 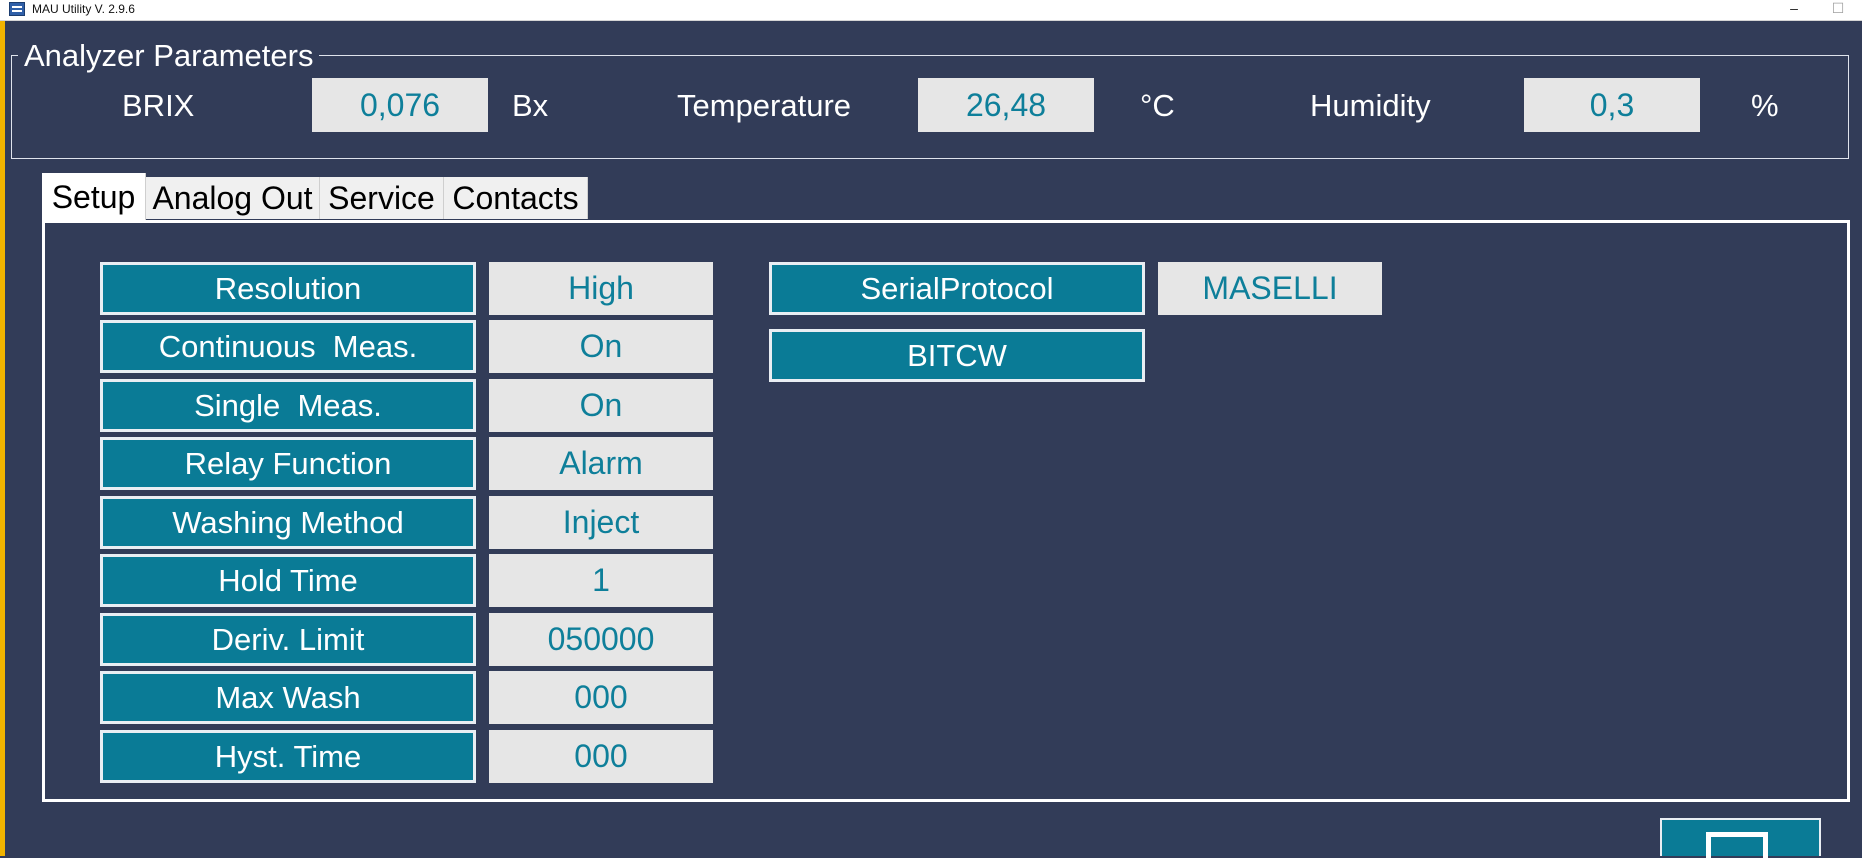 I want to click on humidity-label: Humidity, so click(x=1370, y=105).